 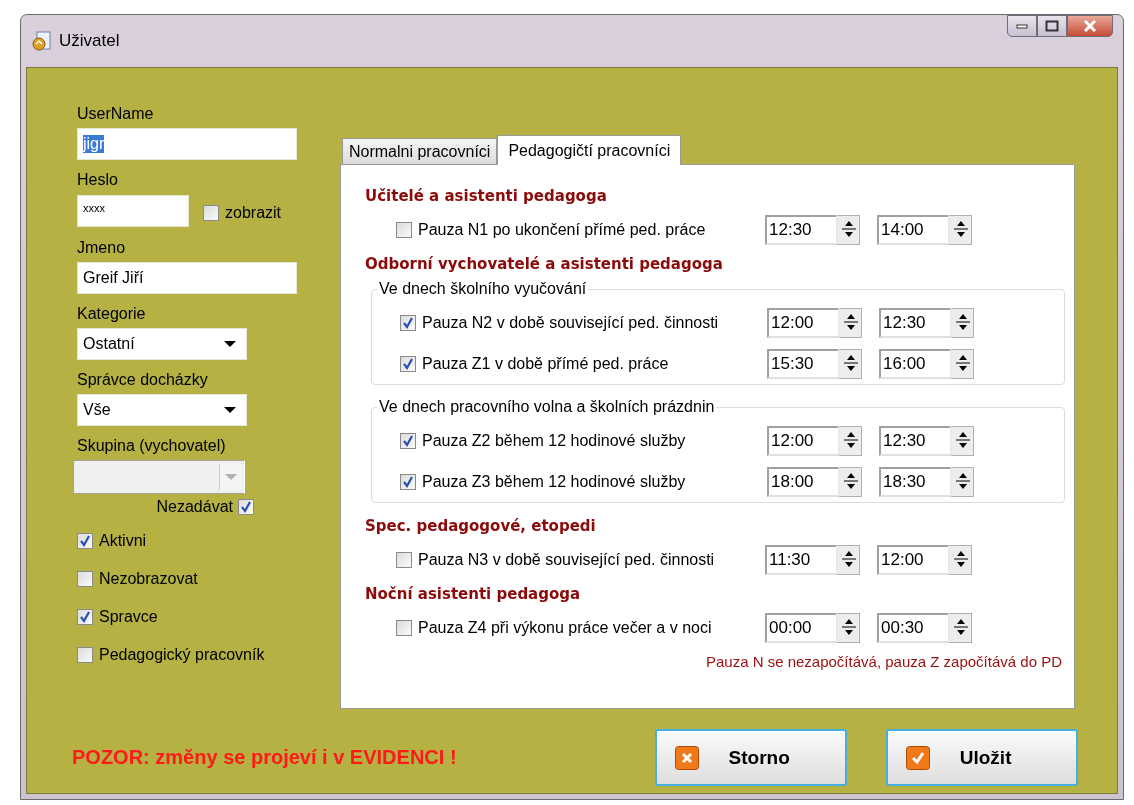 I want to click on app-icon, so click(x=42, y=41).